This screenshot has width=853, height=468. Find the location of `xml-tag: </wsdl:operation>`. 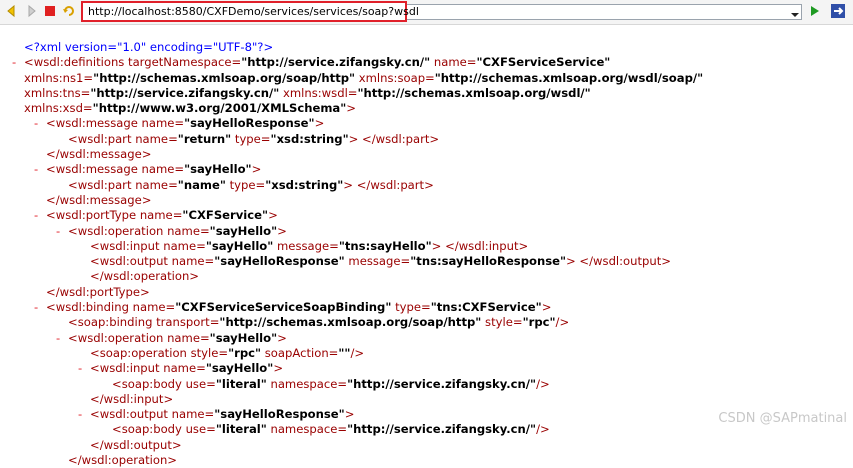

xml-tag: </wsdl:operation> is located at coordinates (123, 460).